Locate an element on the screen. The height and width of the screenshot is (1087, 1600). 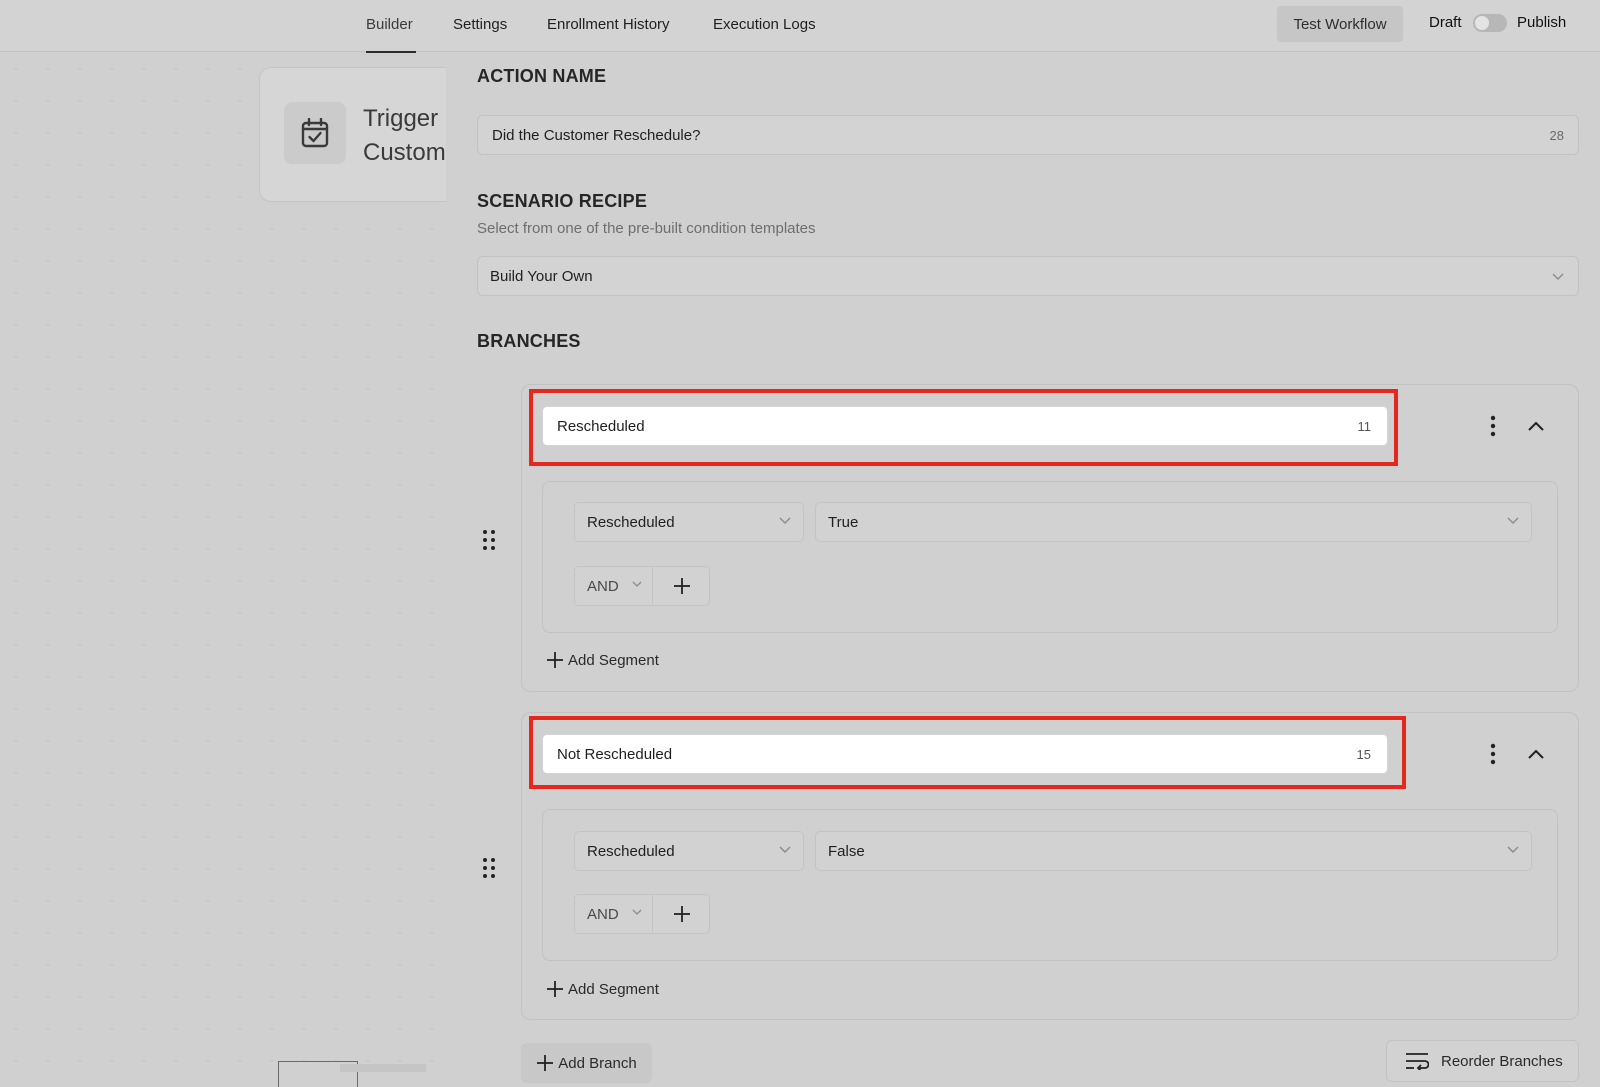
scenario-recipe-value: Build Your Own is located at coordinates (541, 276).